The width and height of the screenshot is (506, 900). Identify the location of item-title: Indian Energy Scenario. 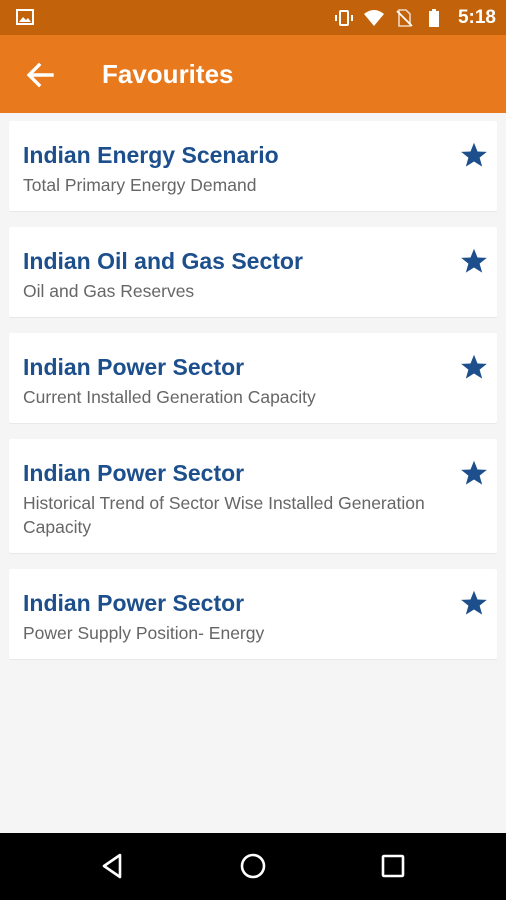
(151, 155).